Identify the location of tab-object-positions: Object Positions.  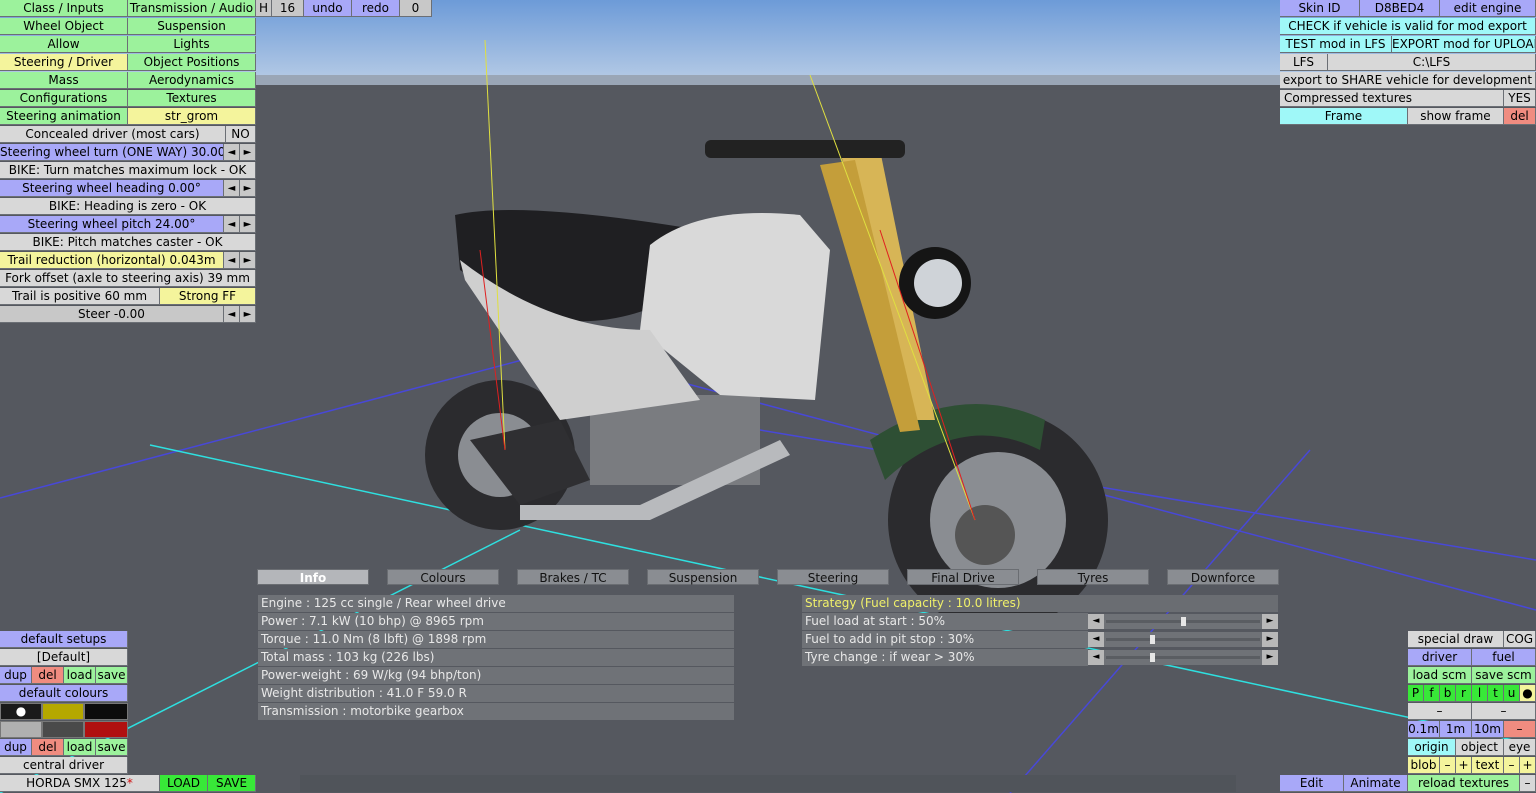
(192, 62).